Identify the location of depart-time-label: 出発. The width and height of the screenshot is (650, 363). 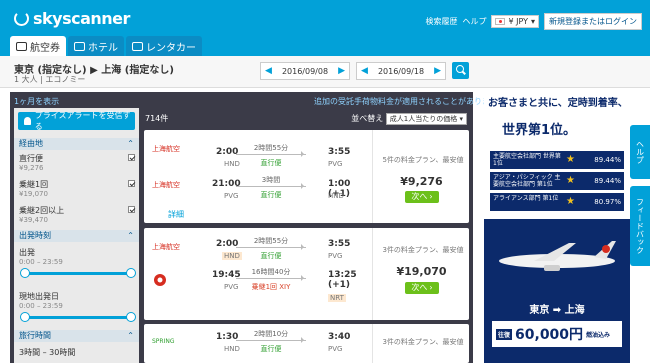
(27, 252).